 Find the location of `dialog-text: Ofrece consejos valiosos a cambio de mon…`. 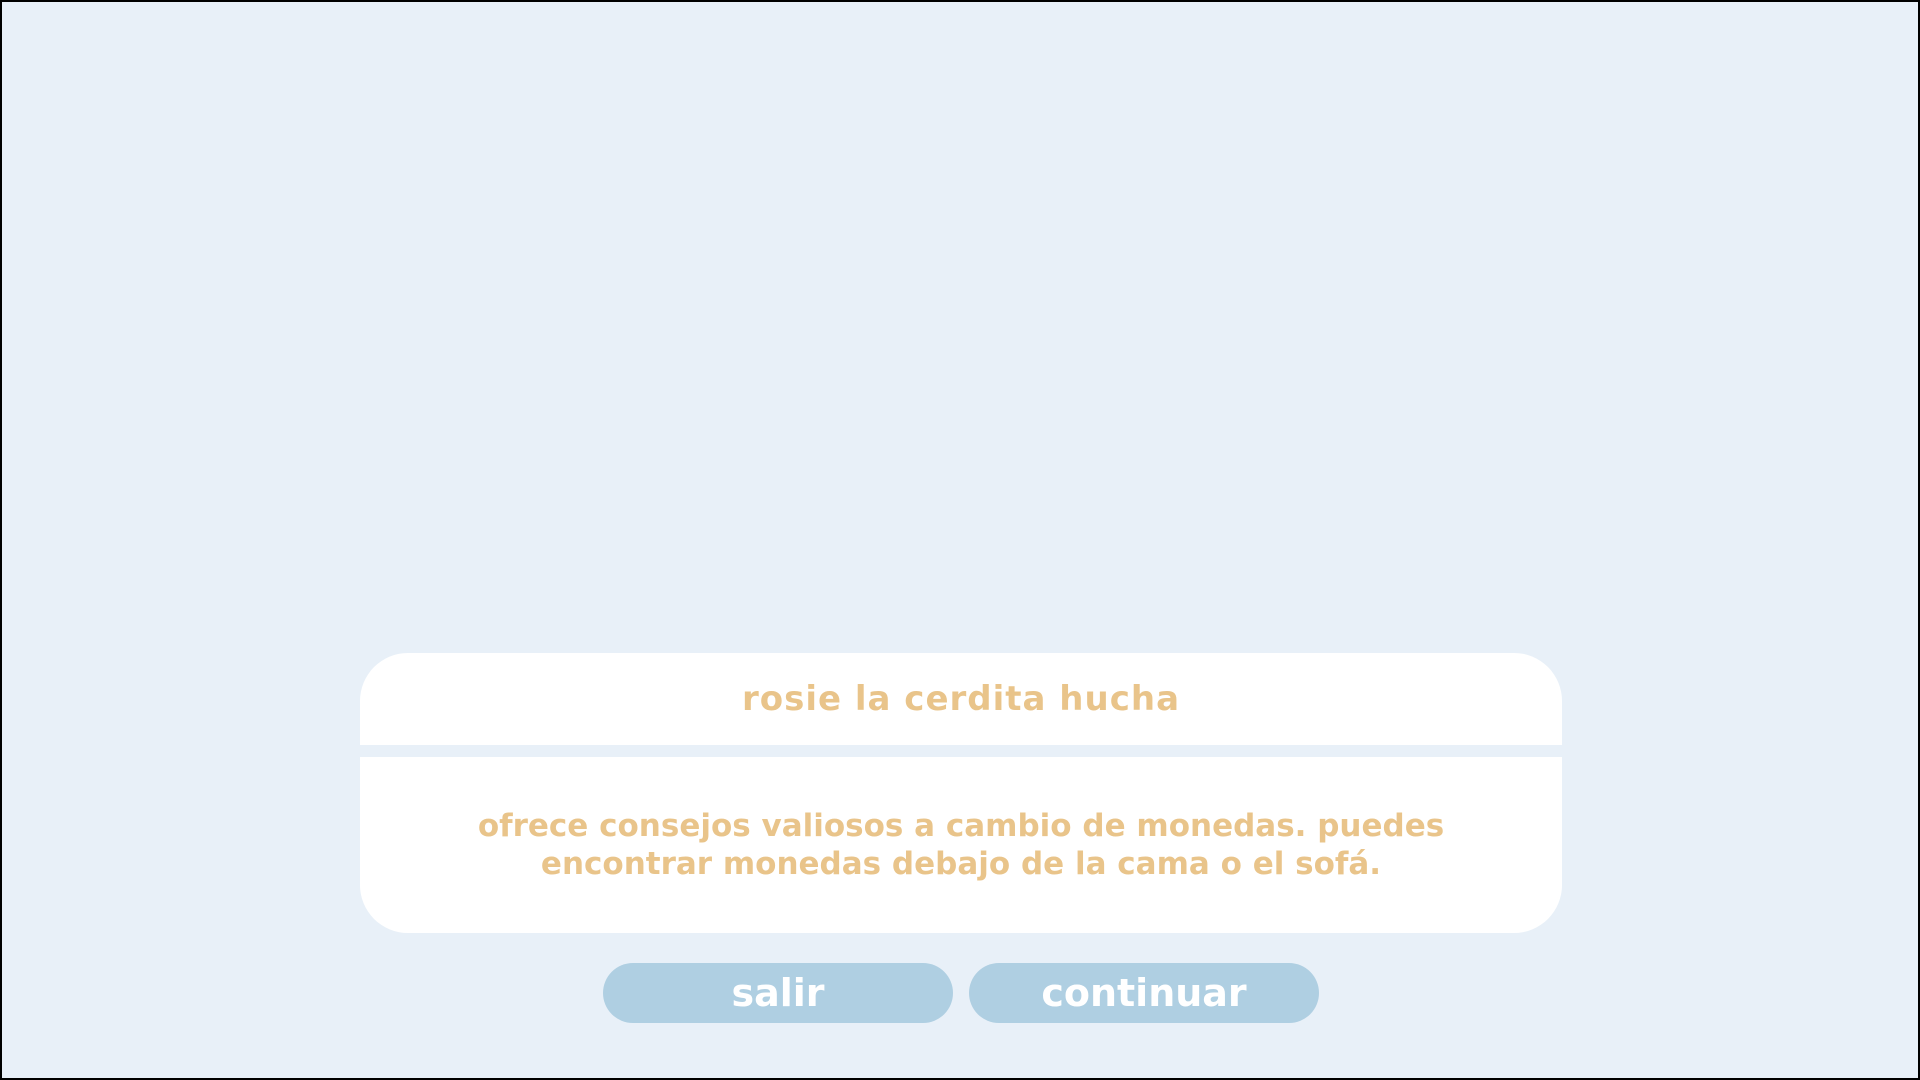

dialog-text: Ofrece consejos valiosos a cambio de mon… is located at coordinates (961, 845).